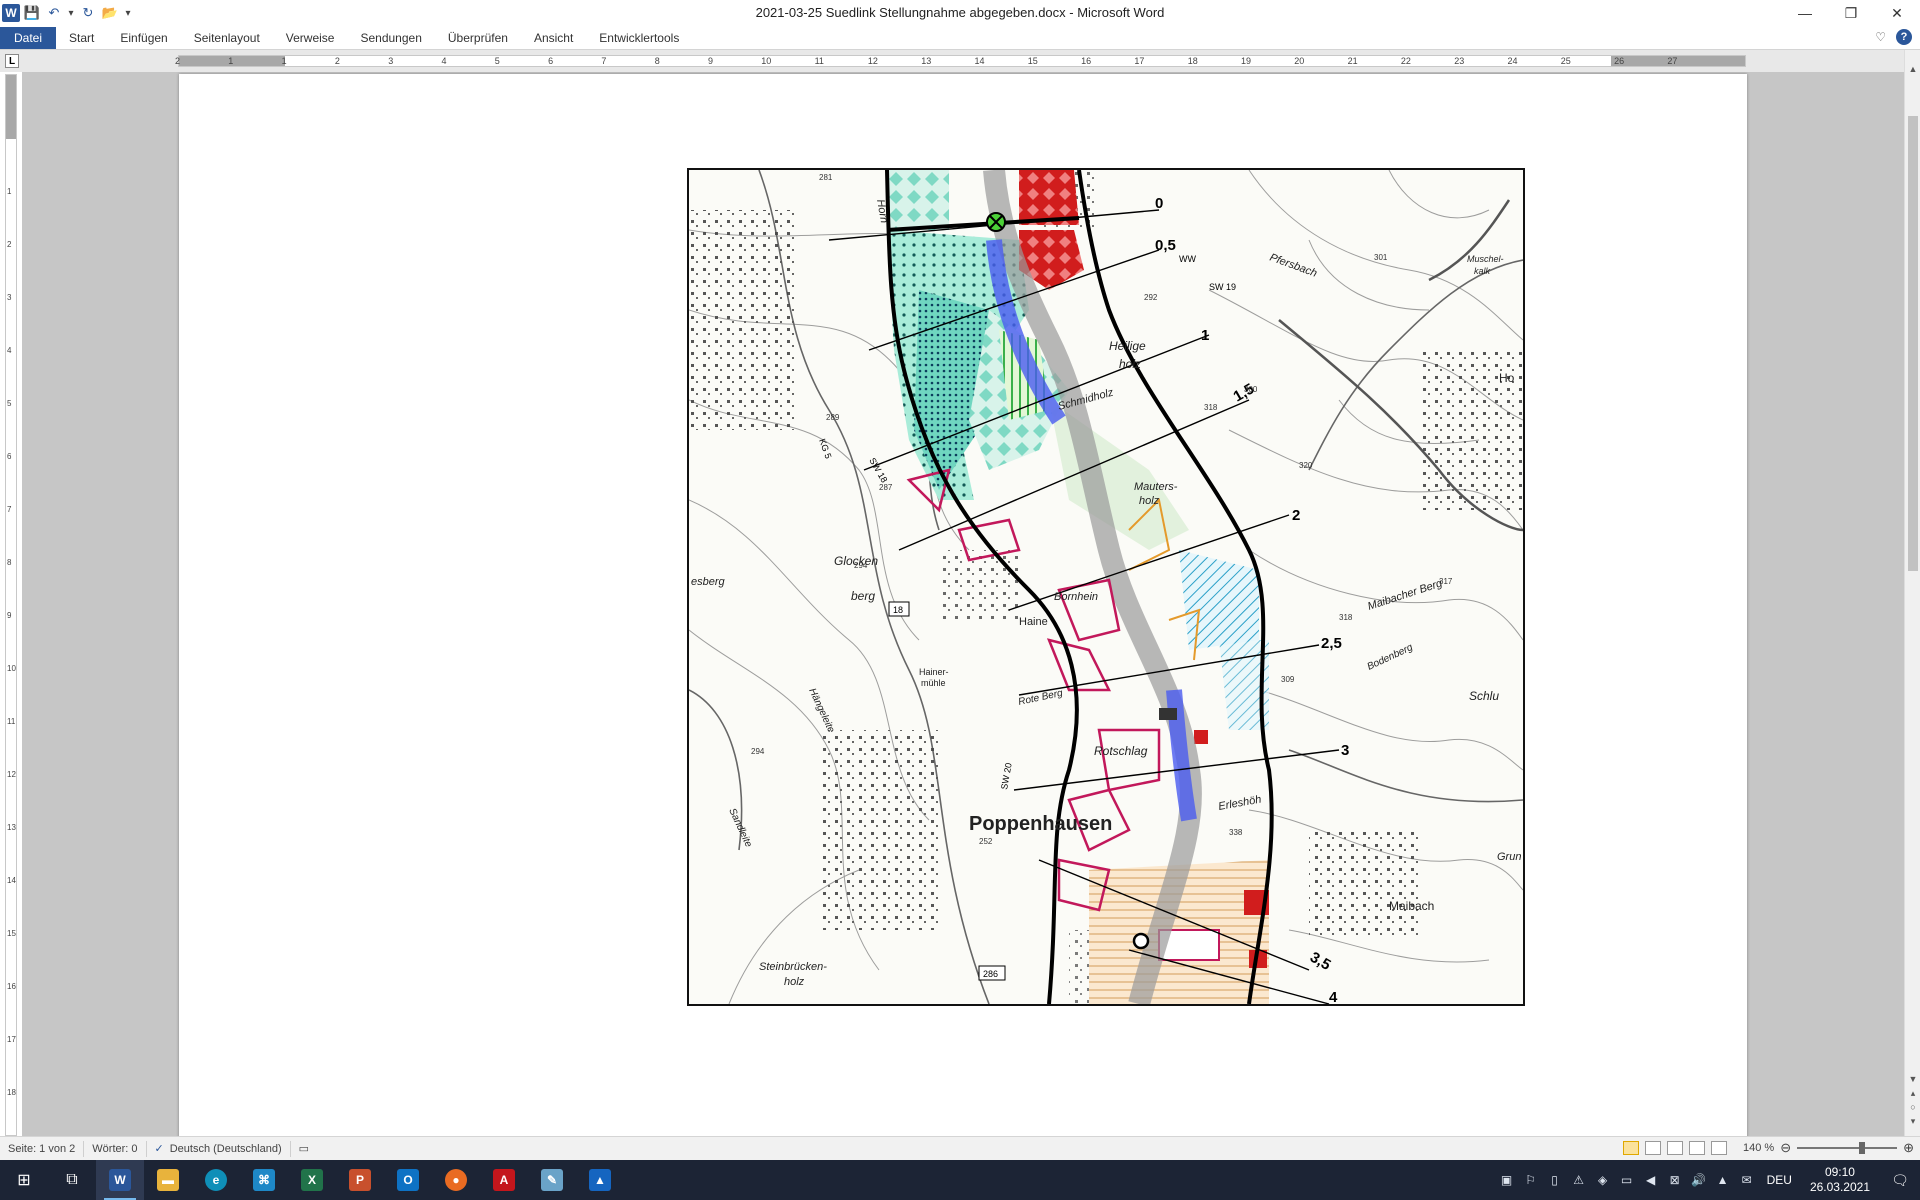  What do you see at coordinates (11, 605) in the screenshot?
I see `vertical-ruler: 1 2 3 4 5 6 7 8 9 10 11 12 13 14 15 16 17 18` at bounding box center [11, 605].